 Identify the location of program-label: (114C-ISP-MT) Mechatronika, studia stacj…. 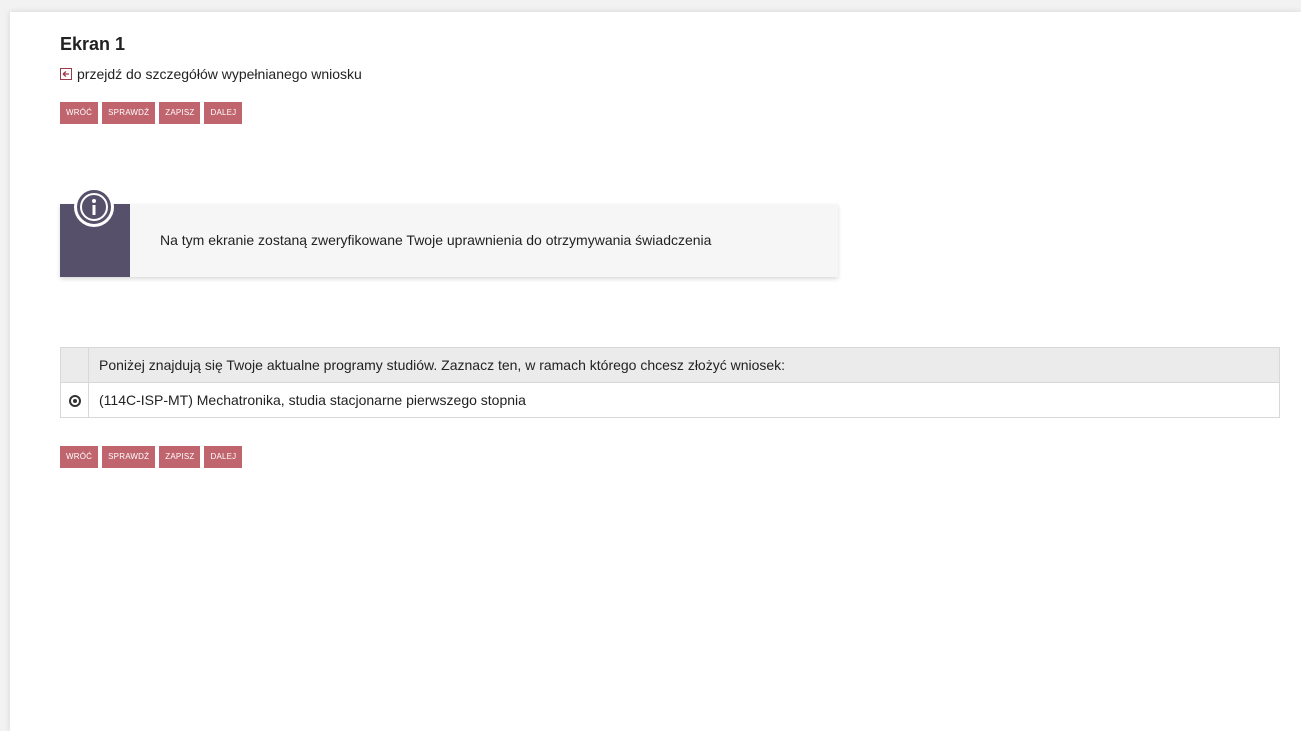
(684, 400).